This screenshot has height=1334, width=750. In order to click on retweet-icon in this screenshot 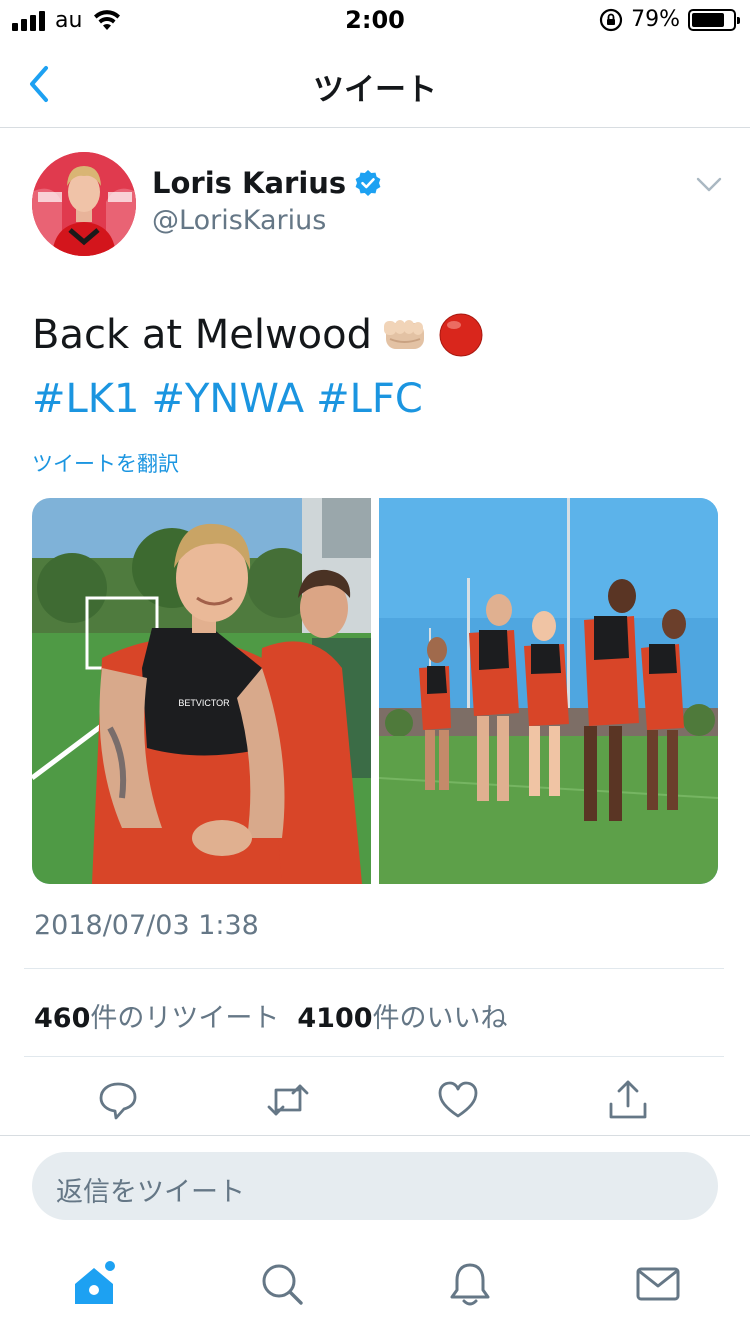, I will do `click(288, 1100)`.